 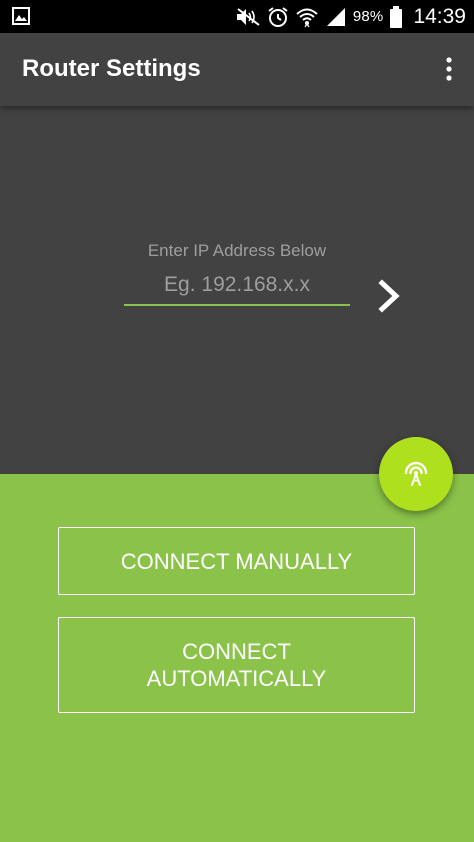 I want to click on ip-address-input, so click(x=237, y=286).